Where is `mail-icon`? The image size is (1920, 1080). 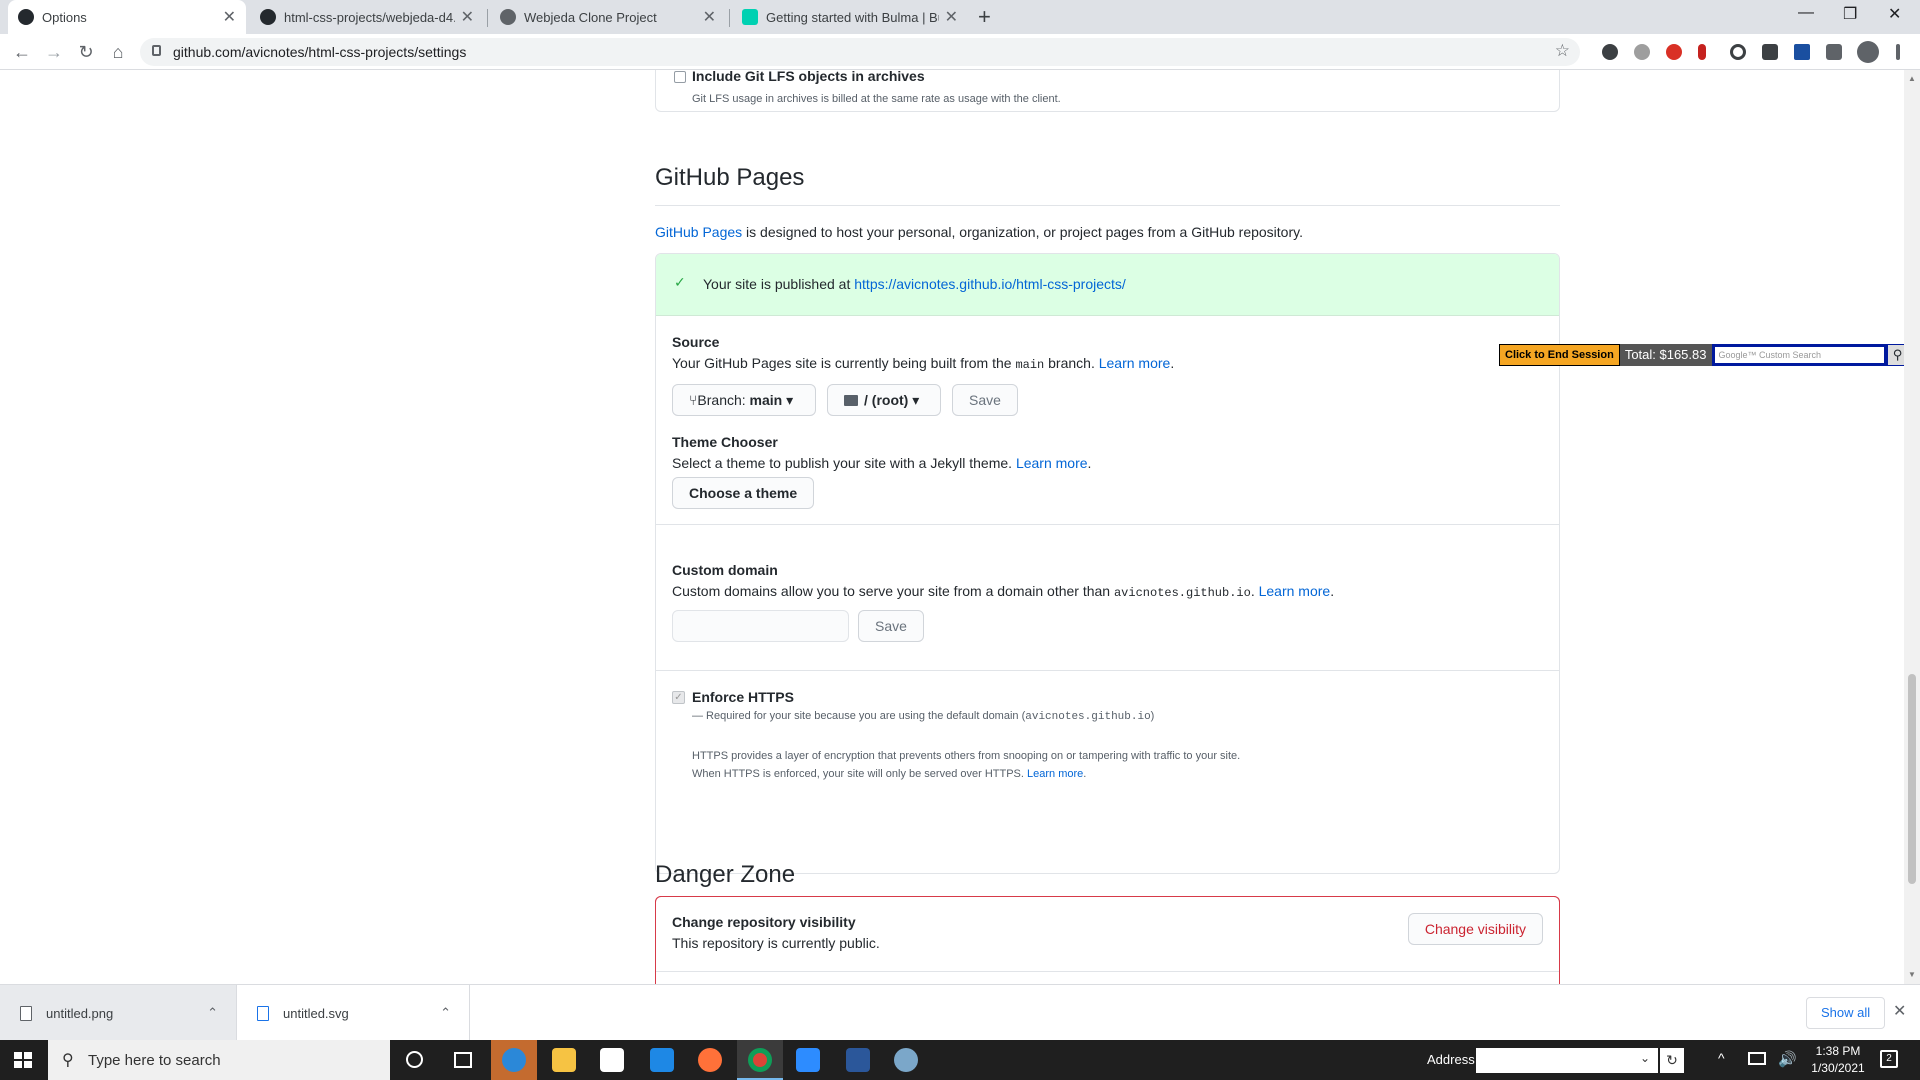 mail-icon is located at coordinates (662, 1060).